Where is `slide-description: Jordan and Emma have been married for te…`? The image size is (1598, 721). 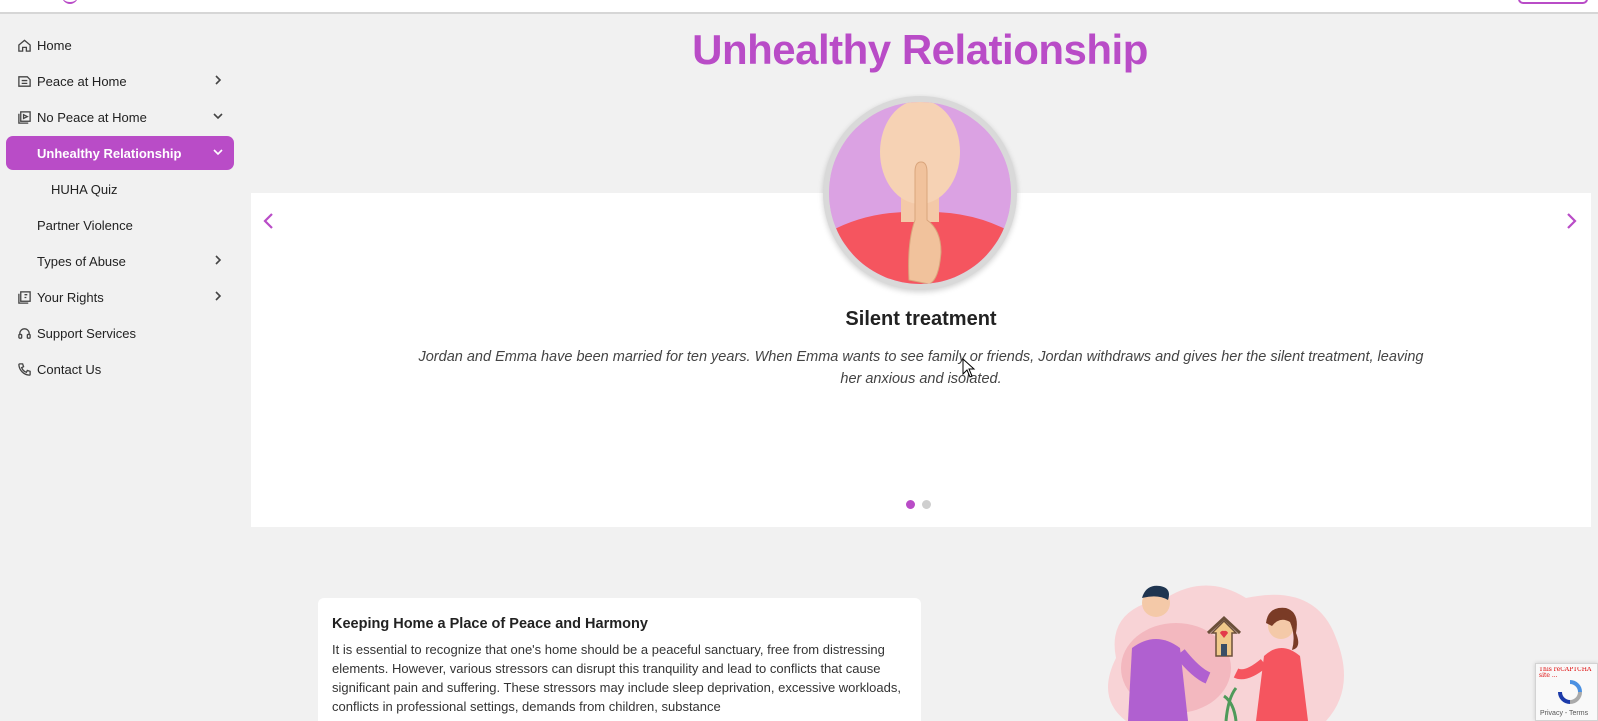
slide-description: Jordan and Emma have been married for te… is located at coordinates (921, 368).